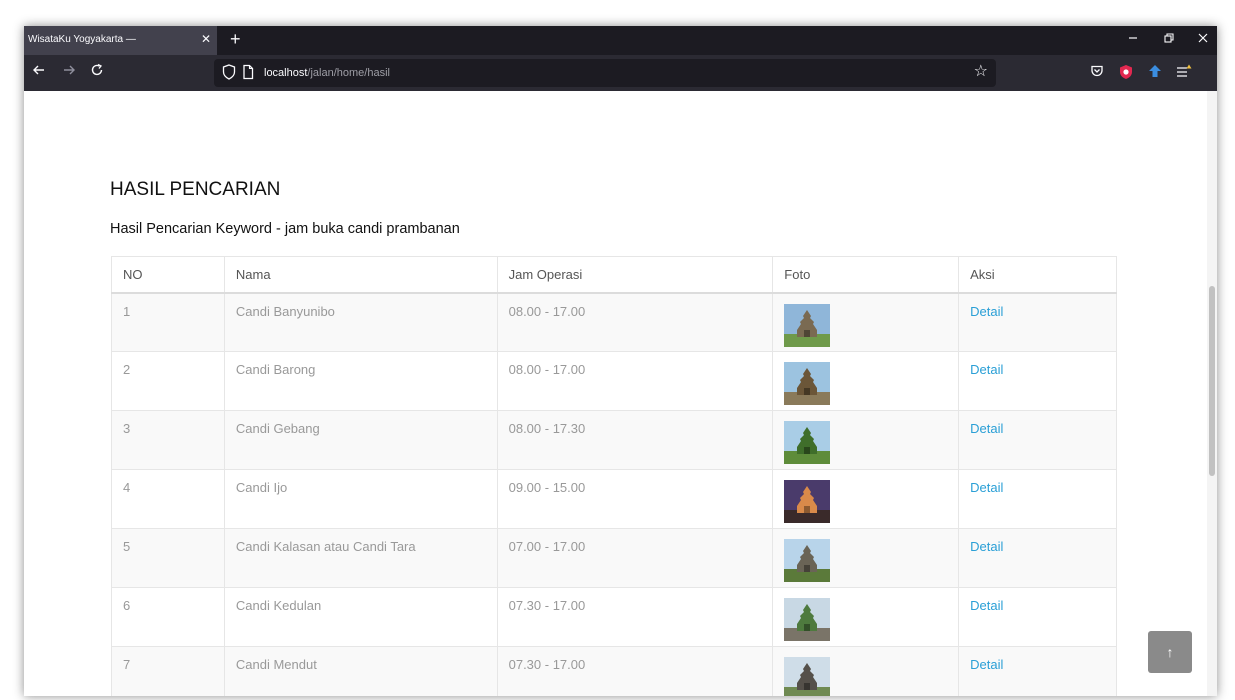  I want to click on restore-icon, so click(1169, 39).